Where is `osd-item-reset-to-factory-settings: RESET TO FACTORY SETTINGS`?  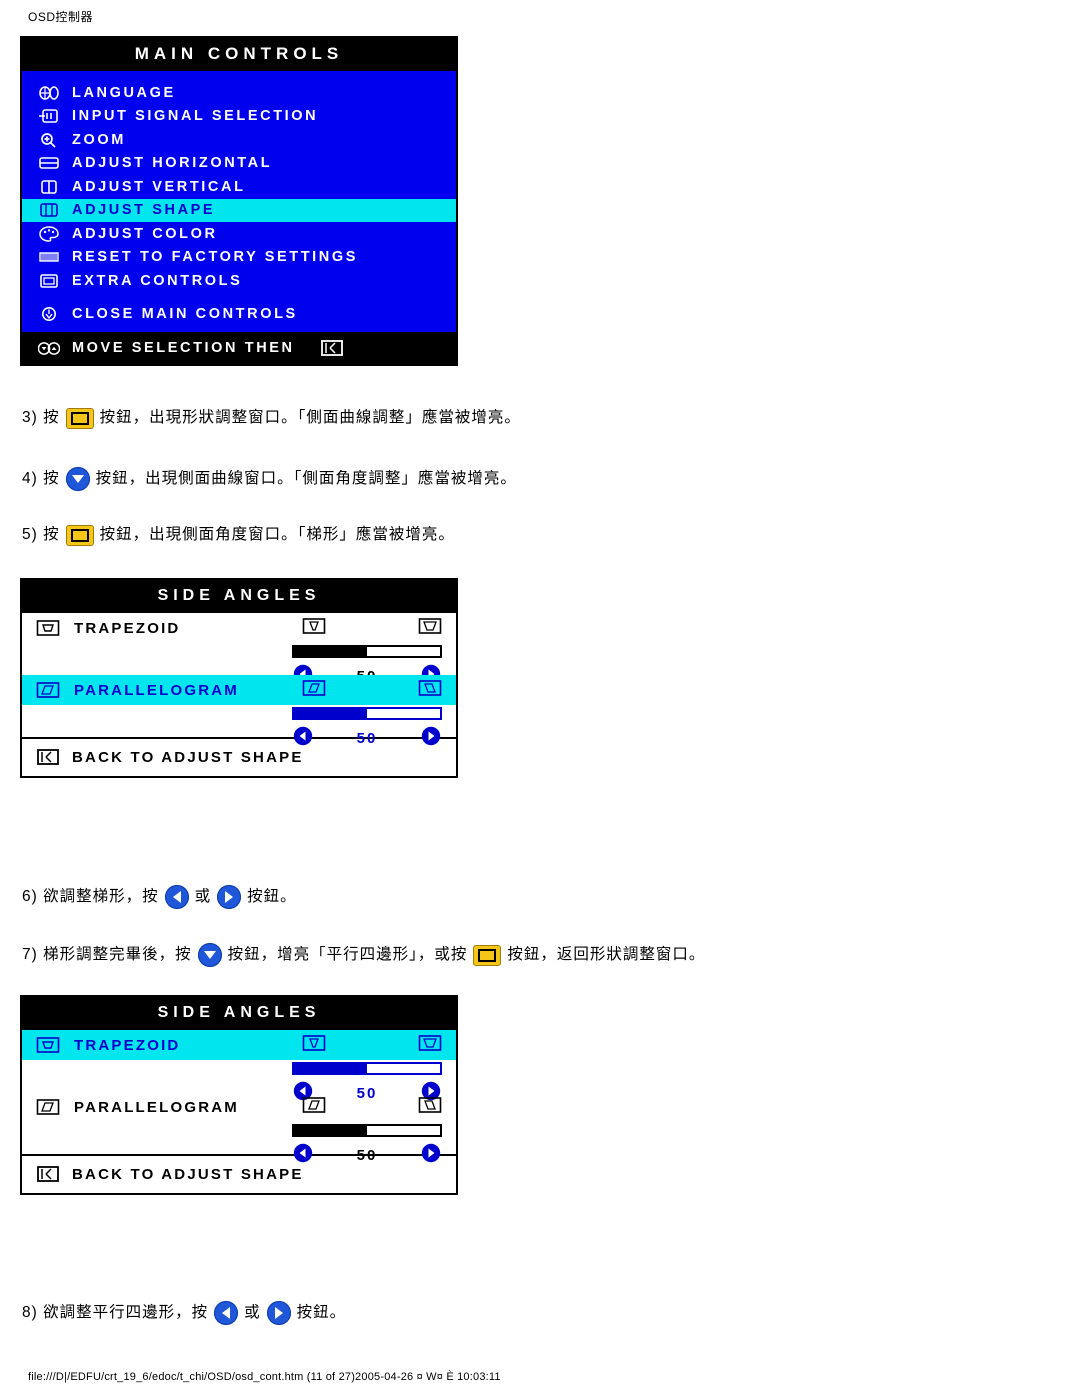
osd-item-reset-to-factory-settings: RESET TO FACTORY SETTINGS is located at coordinates (239, 258).